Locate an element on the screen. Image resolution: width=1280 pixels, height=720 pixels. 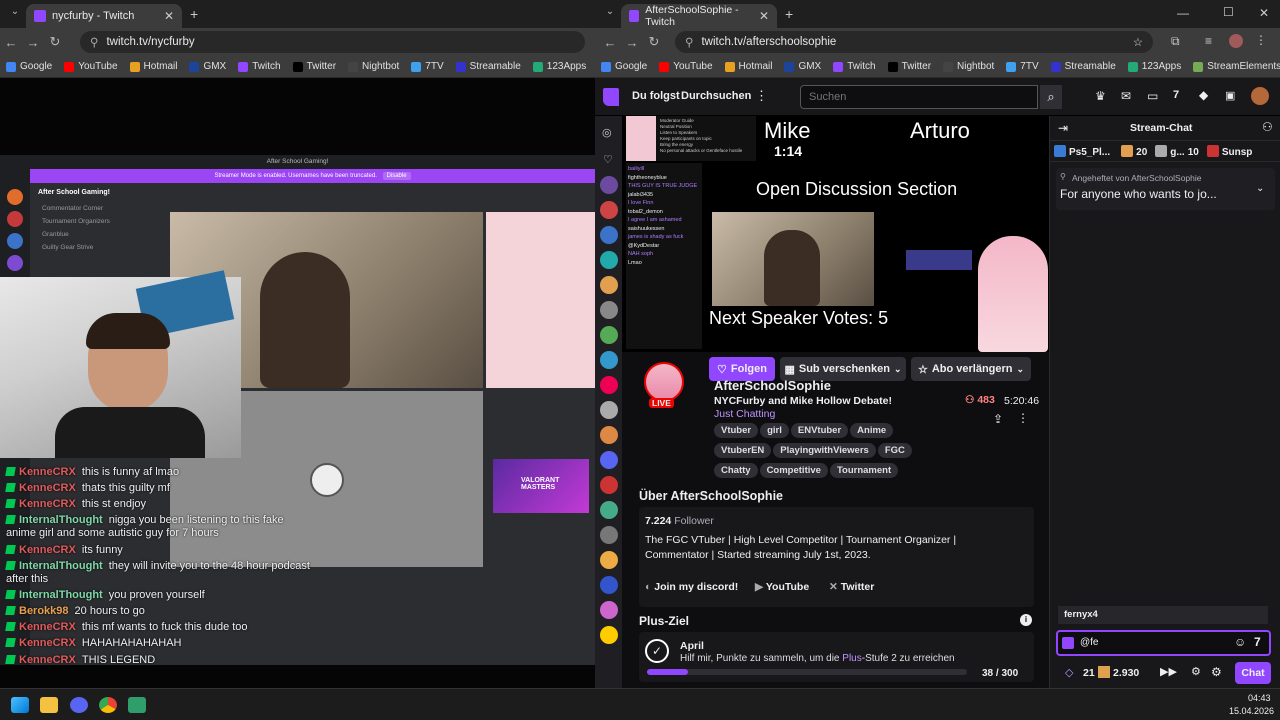
bookmark-star-icon: ☆ is located at coordinates (1138, 42).